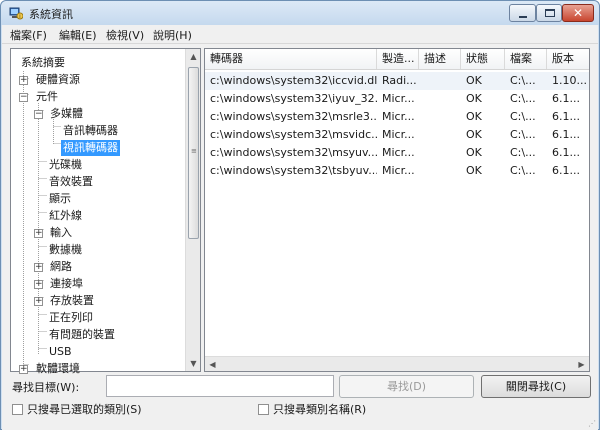 This screenshot has height=430, width=600. What do you see at coordinates (220, 386) in the screenshot?
I see `find-input` at bounding box center [220, 386].